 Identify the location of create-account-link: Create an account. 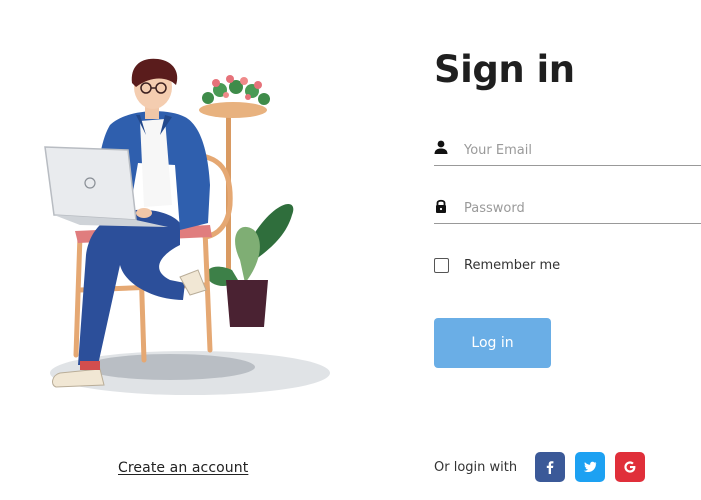
(183, 468).